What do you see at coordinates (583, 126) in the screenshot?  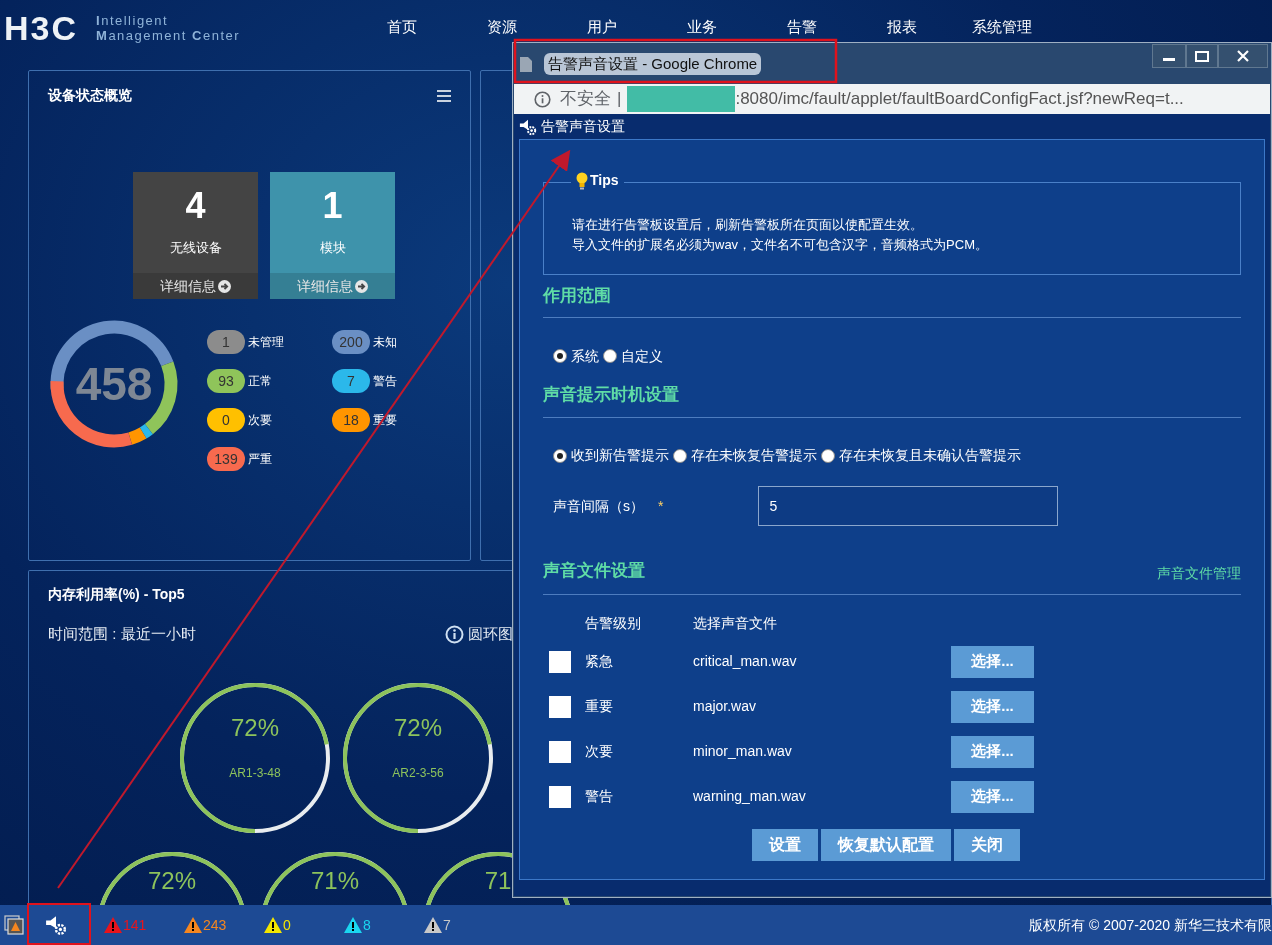 I see `page-title: 告警声音设置` at bounding box center [583, 126].